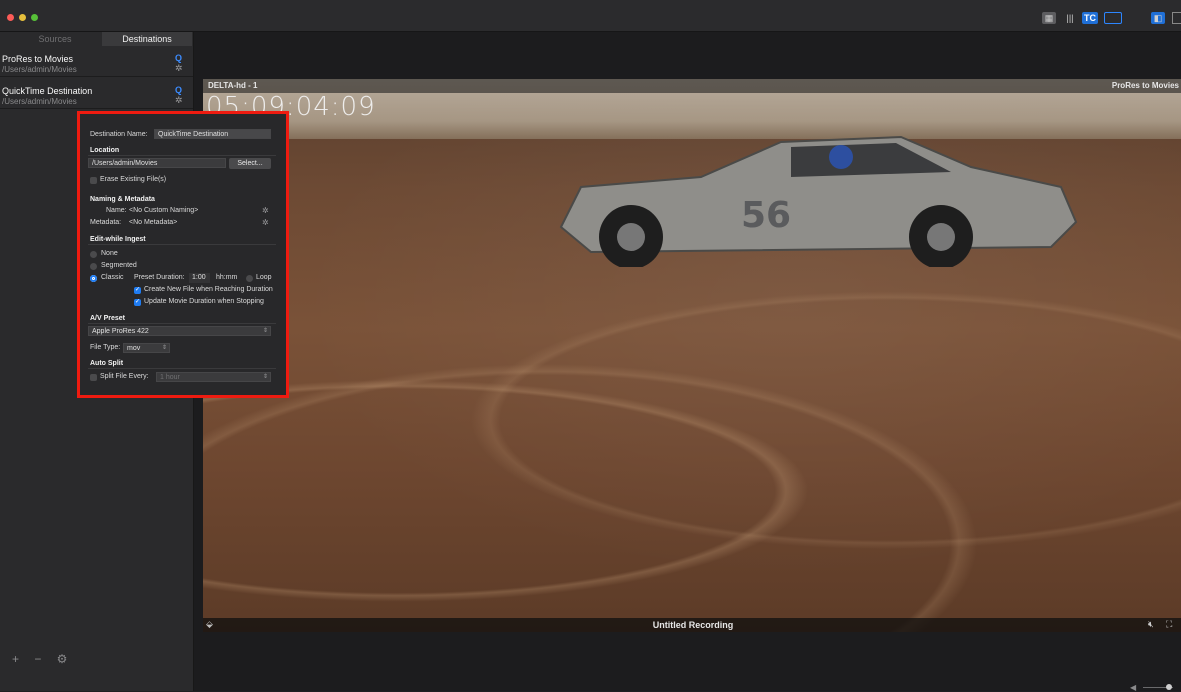 This screenshot has width=1181, height=692. I want to click on naming-metadata-heading: Naming & Metadata, so click(122, 199).